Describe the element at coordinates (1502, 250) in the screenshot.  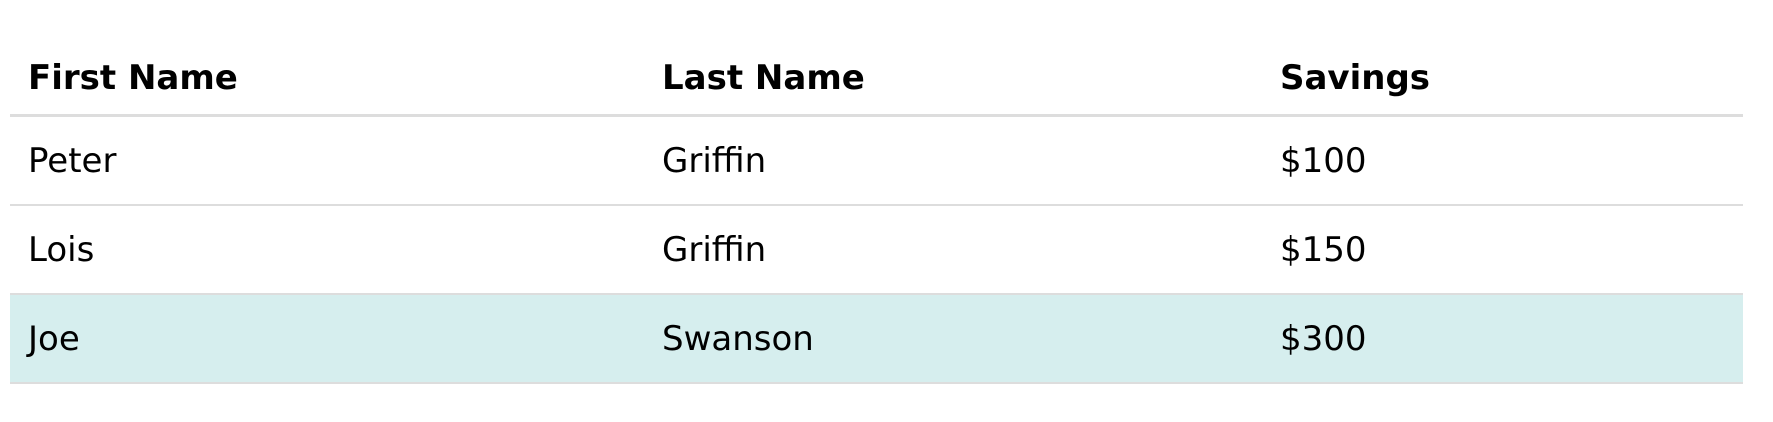
I see `cell-savings: $150` at that location.